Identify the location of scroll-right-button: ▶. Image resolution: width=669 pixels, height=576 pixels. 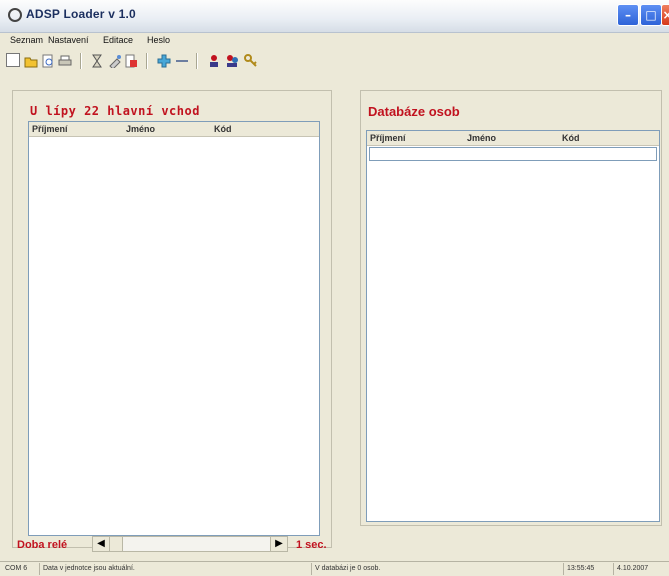
(278, 544).